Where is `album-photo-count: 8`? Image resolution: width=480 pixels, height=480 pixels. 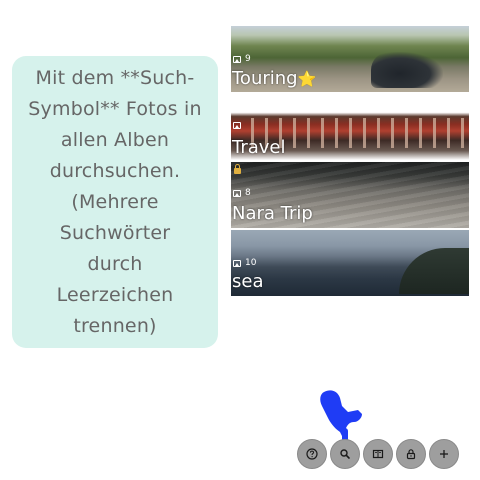
album-photo-count: 8 is located at coordinates (248, 193).